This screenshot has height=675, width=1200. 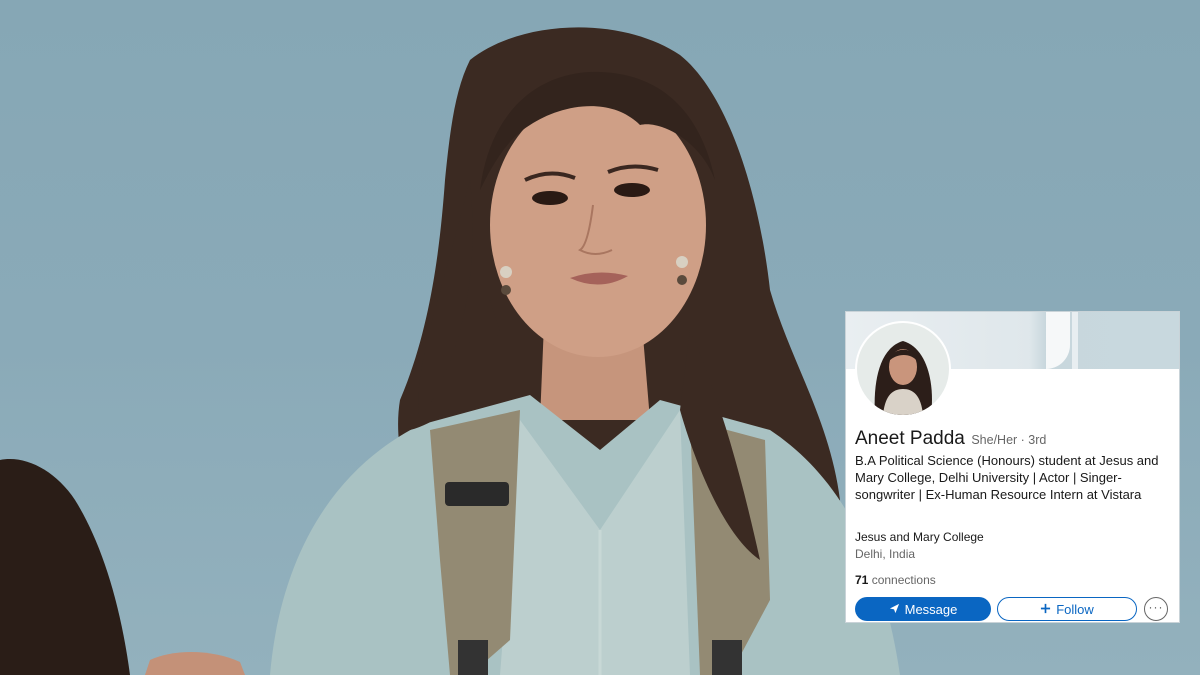 What do you see at coordinates (1156, 606) in the screenshot?
I see `ellipsis-icon: ···` at bounding box center [1156, 606].